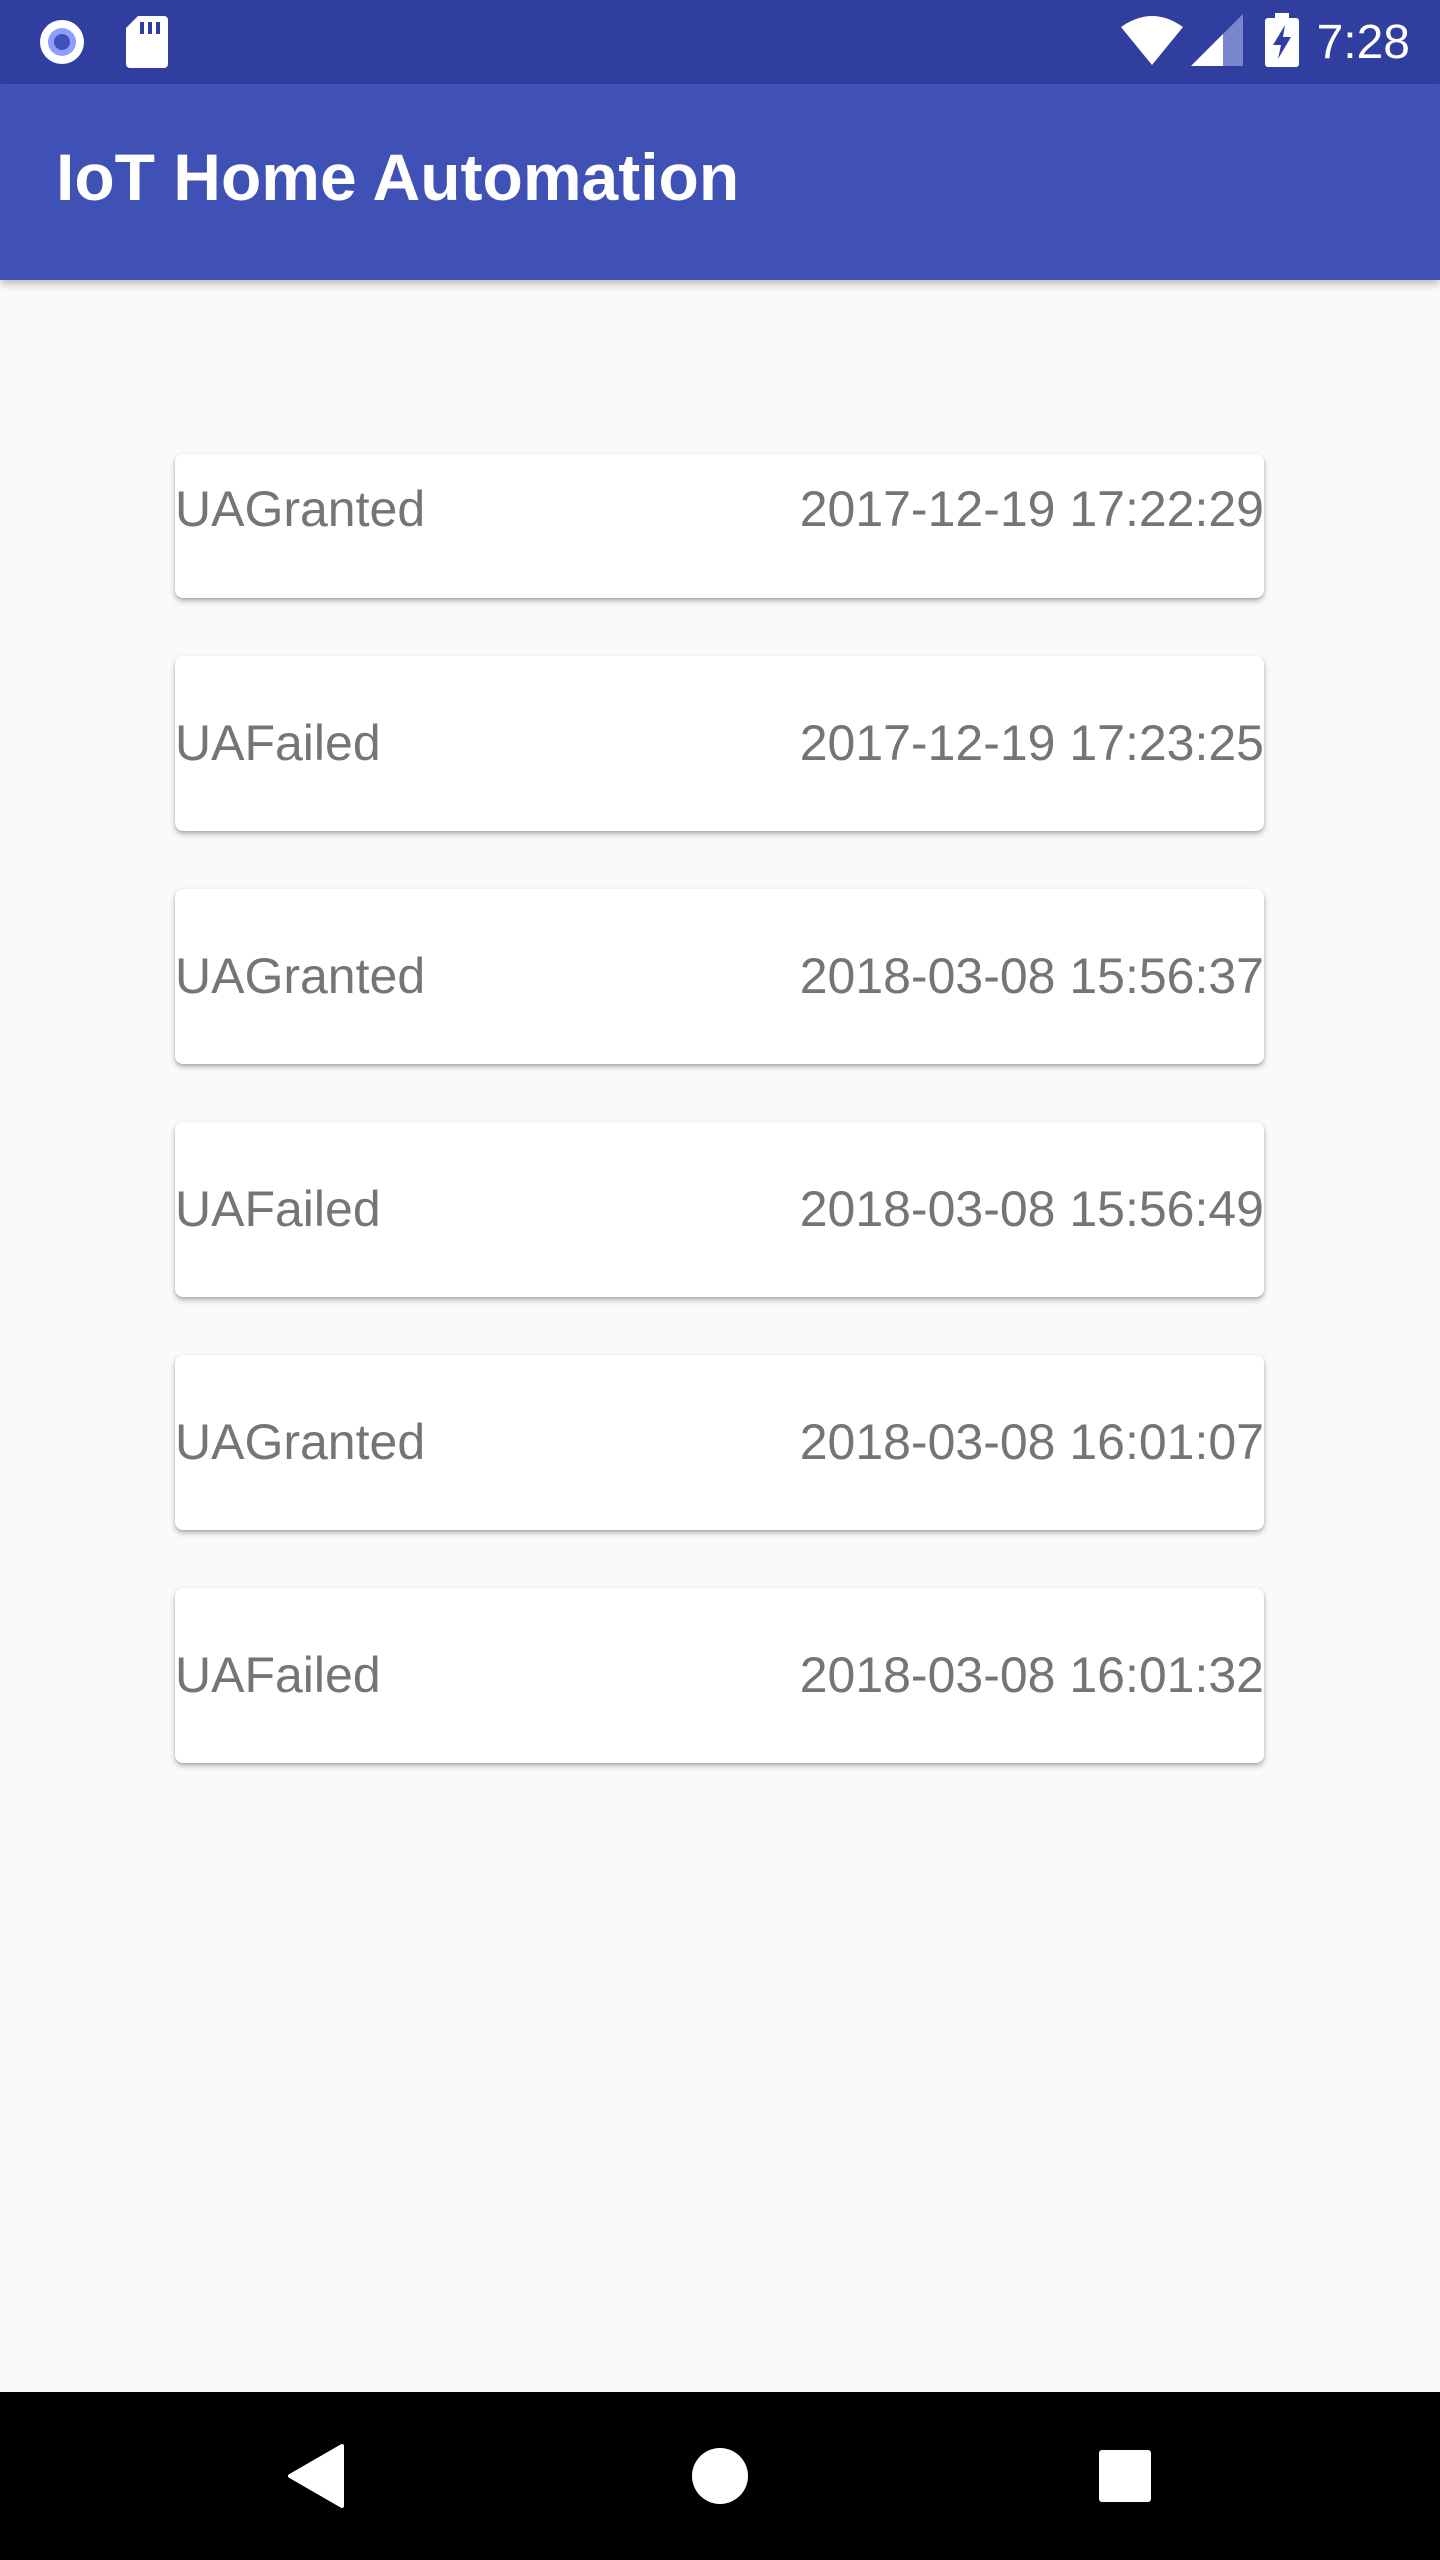 The height and width of the screenshot is (2560, 1440). Describe the element at coordinates (719, 1442) in the screenshot. I see `list-item: UAGranted 2018-03-08 16:01:07` at that location.